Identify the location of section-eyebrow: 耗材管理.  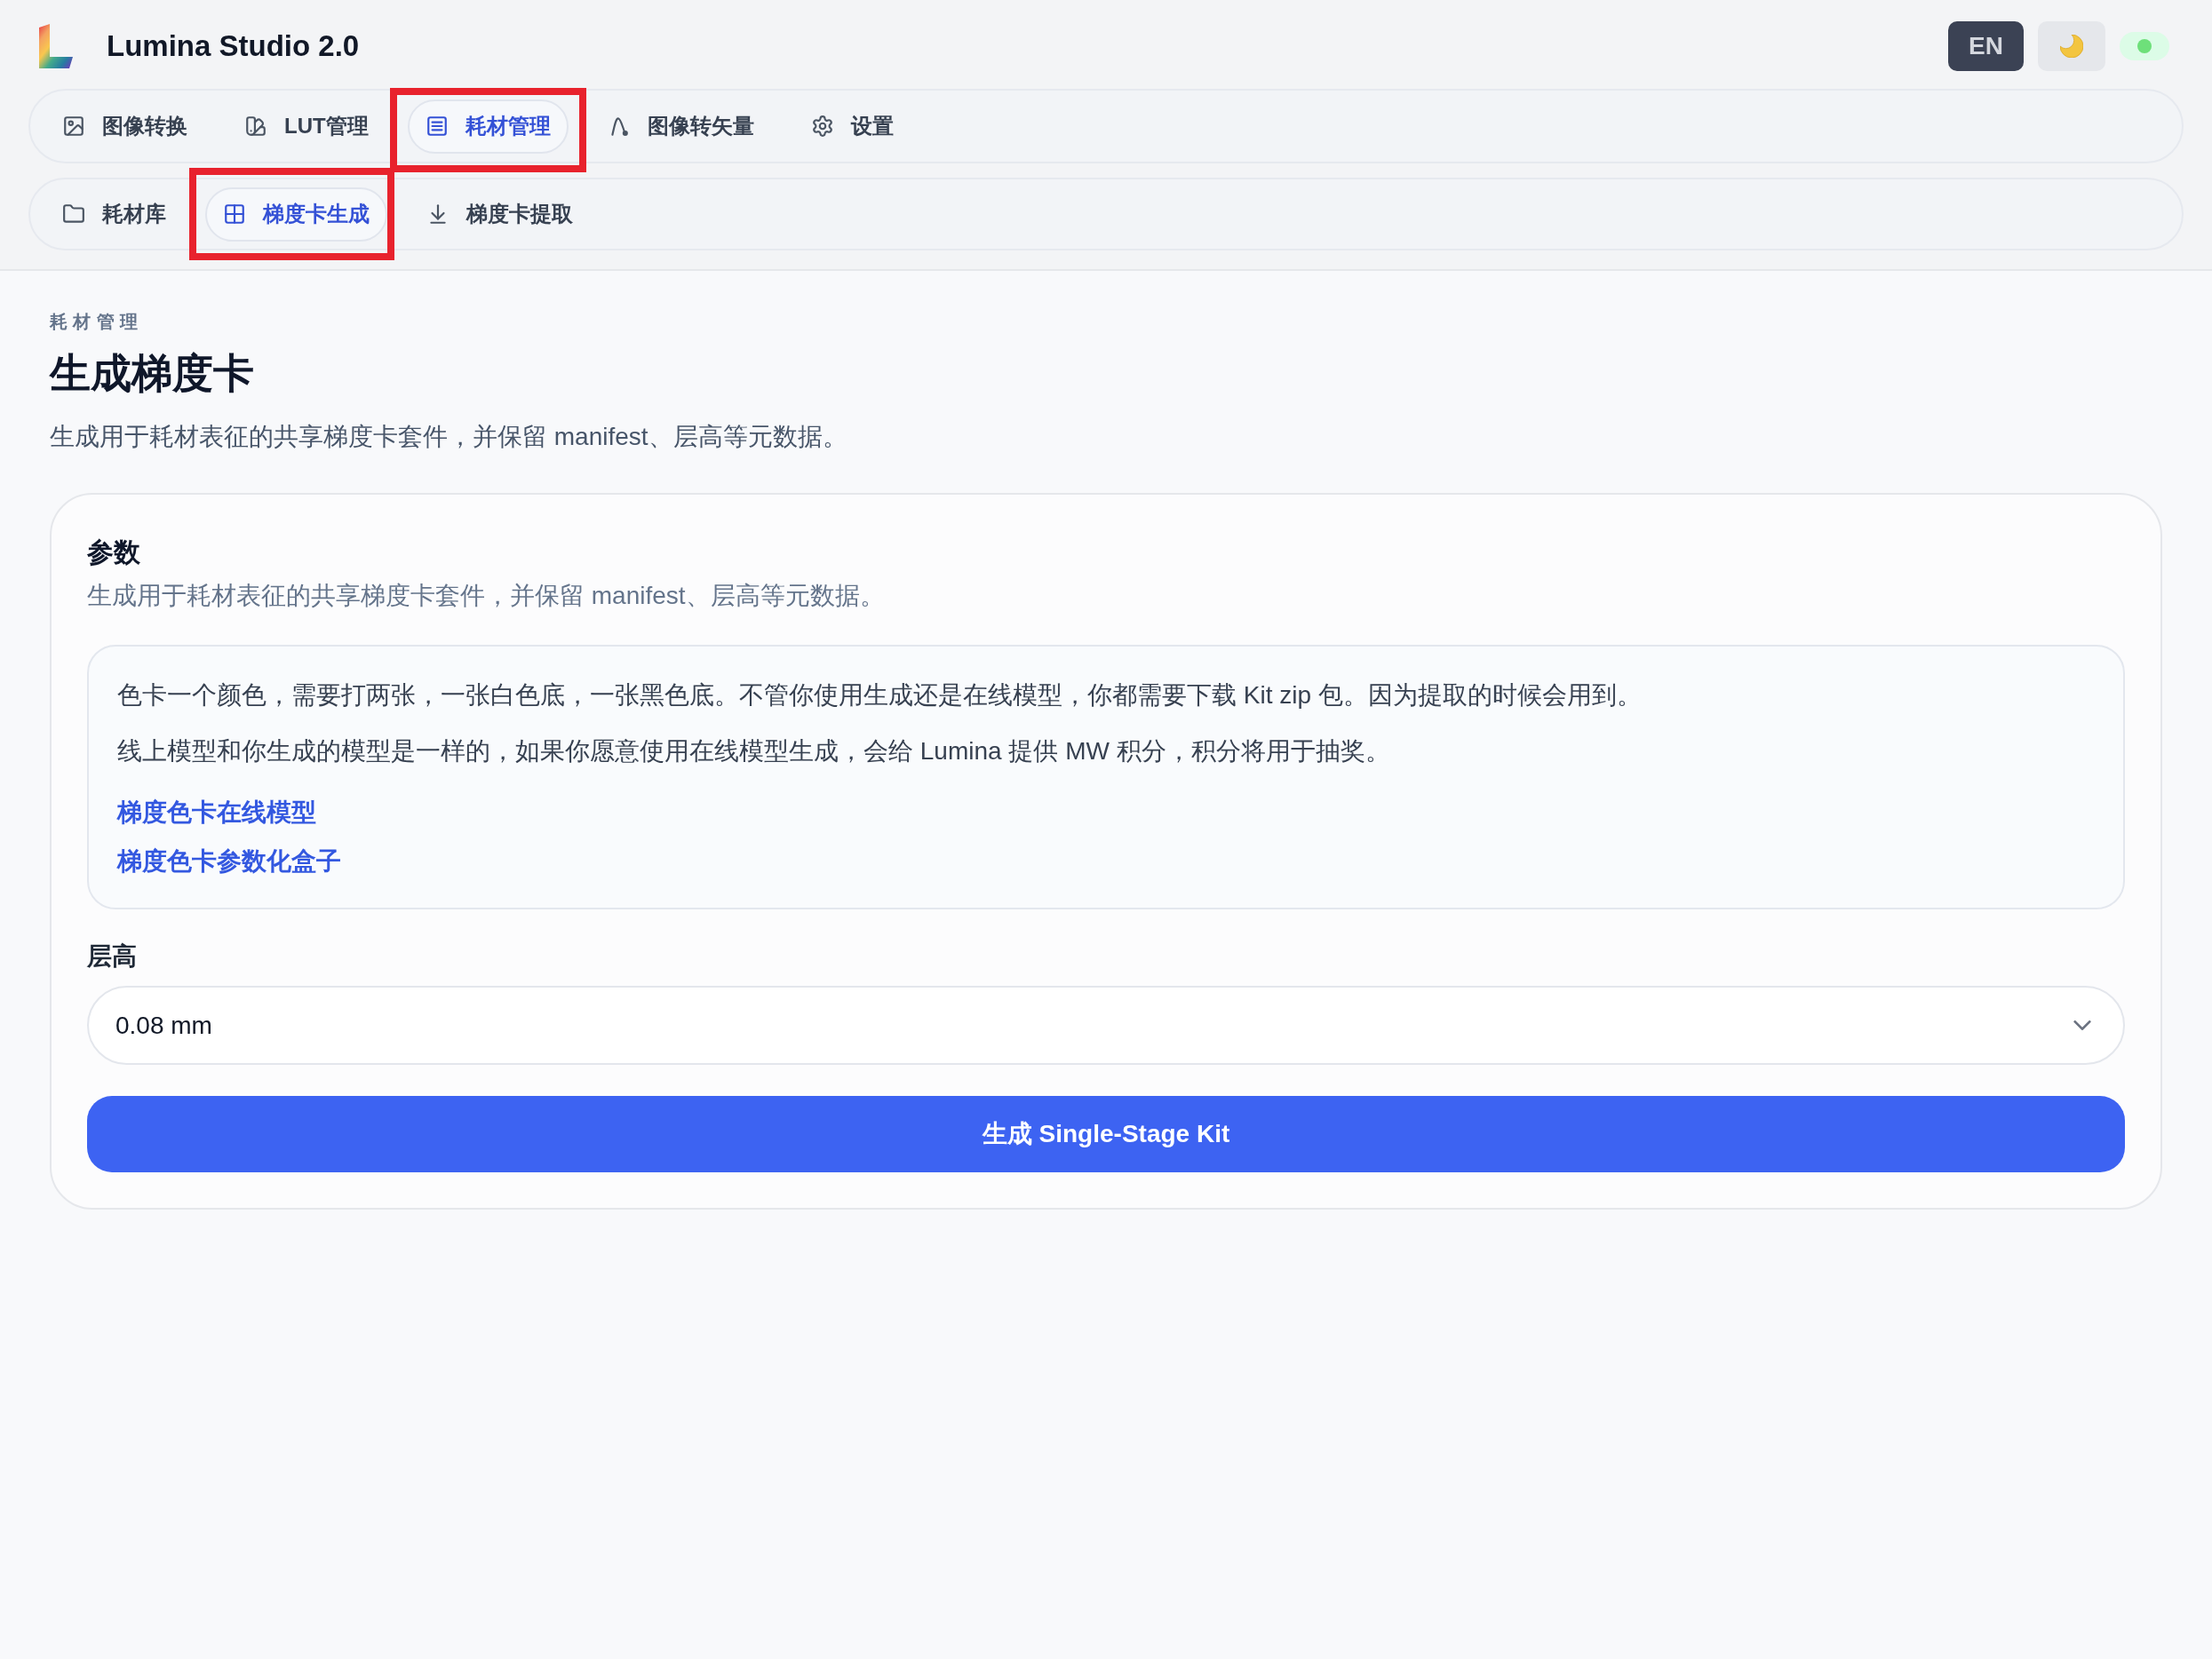
(98, 322).